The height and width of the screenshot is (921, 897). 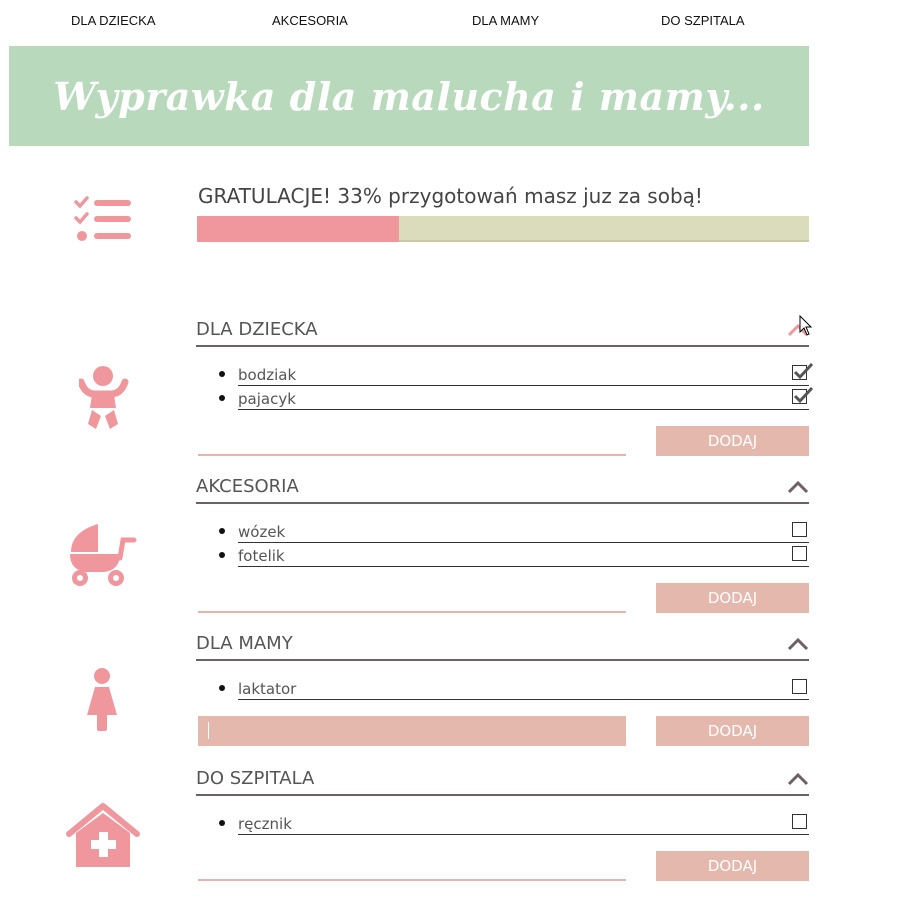 I want to click on item-list: laktator, so click(x=502, y=688).